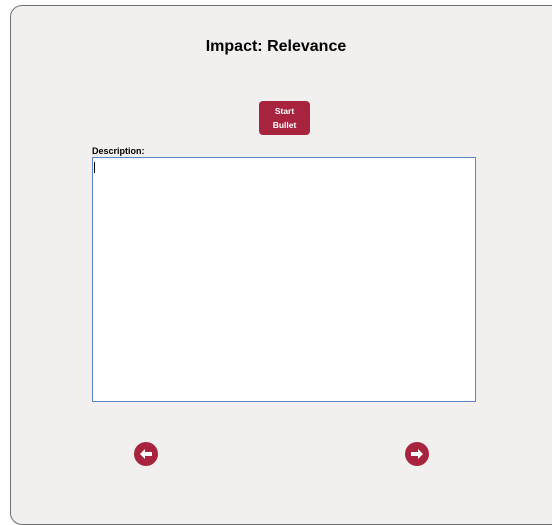 The height and width of the screenshot is (525, 552). What do you see at coordinates (284, 118) in the screenshot?
I see `start-bullet-button: Start Bullet` at bounding box center [284, 118].